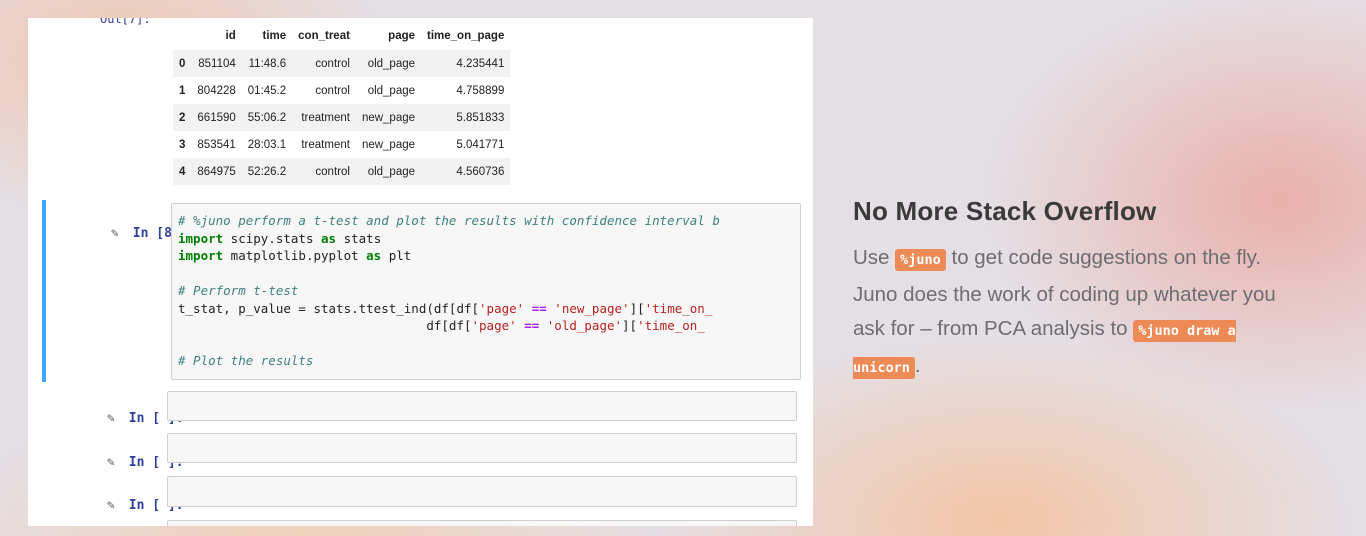 The image size is (1366, 536). I want to click on table-header-row: id time con_treat page time_on_page, so click(341, 36).